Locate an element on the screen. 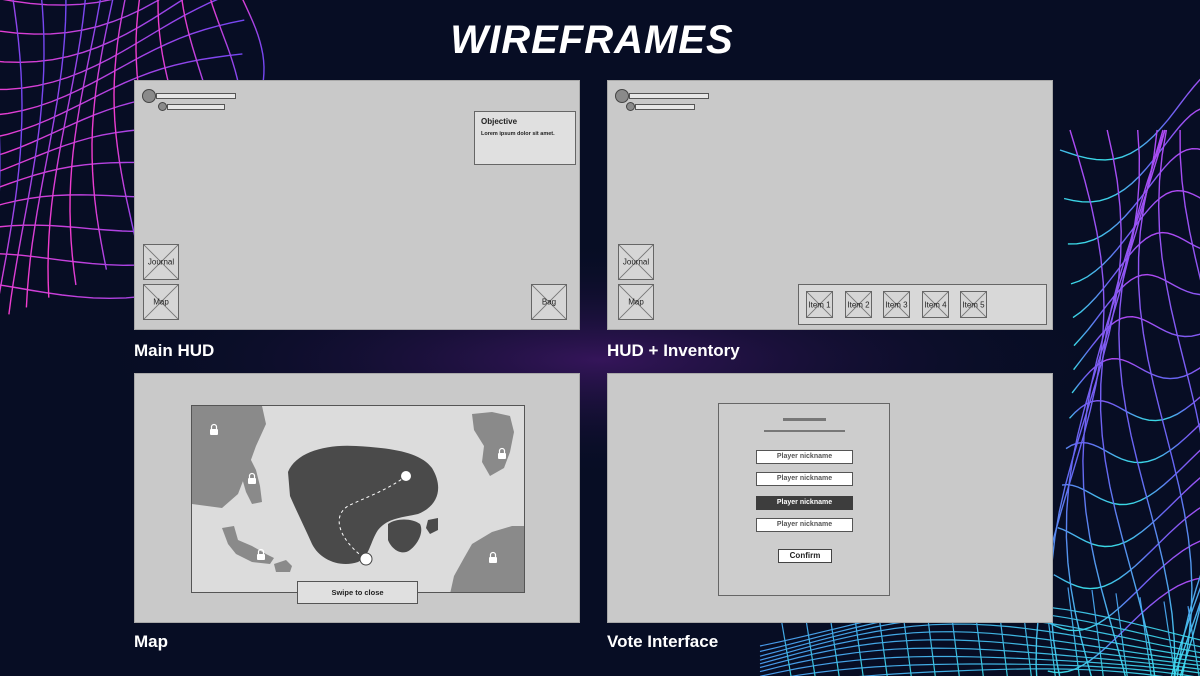 The height and width of the screenshot is (676, 1200). inventory-slot-label: Item 5 is located at coordinates (973, 304).